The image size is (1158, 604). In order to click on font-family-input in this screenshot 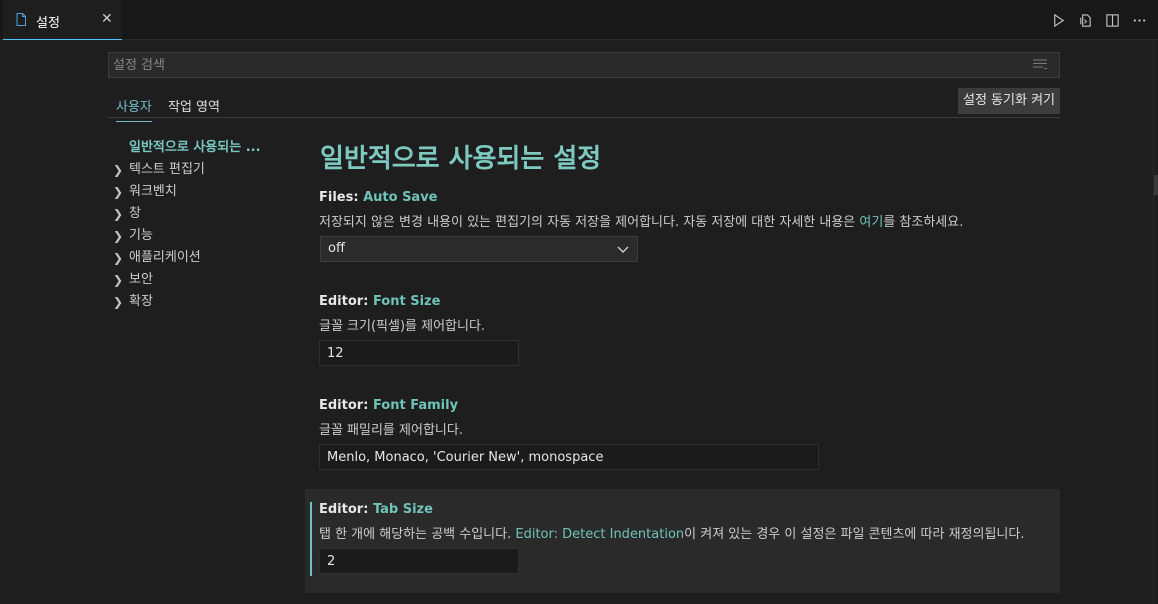, I will do `click(569, 457)`.